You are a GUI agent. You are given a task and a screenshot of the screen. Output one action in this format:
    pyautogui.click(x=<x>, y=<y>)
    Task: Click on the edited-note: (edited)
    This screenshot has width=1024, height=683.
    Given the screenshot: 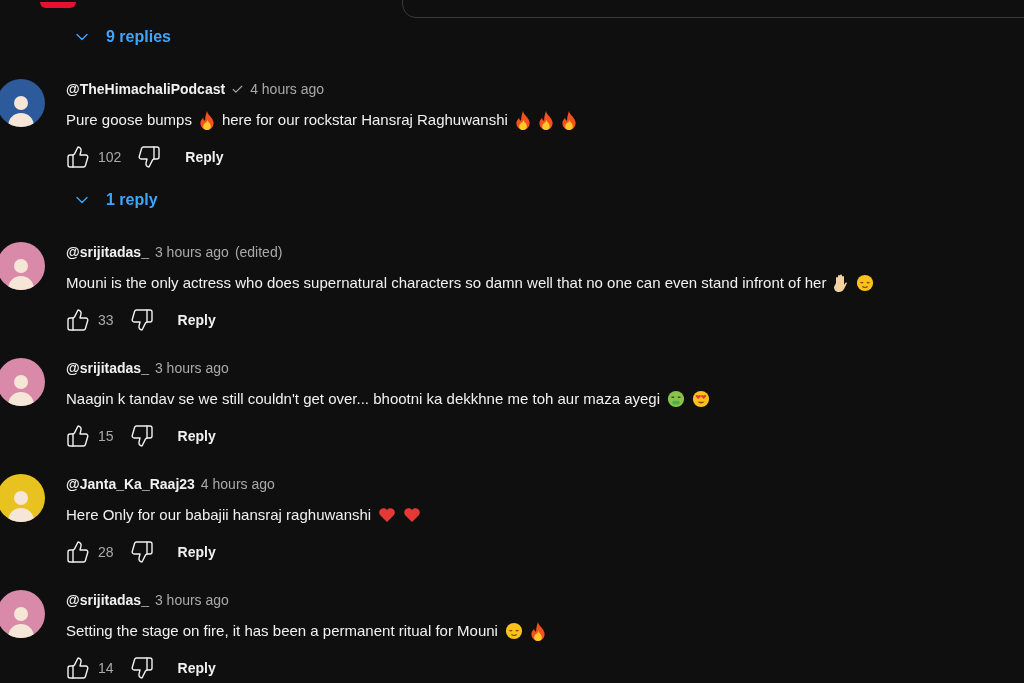 What is the action you would take?
    pyautogui.click(x=258, y=252)
    